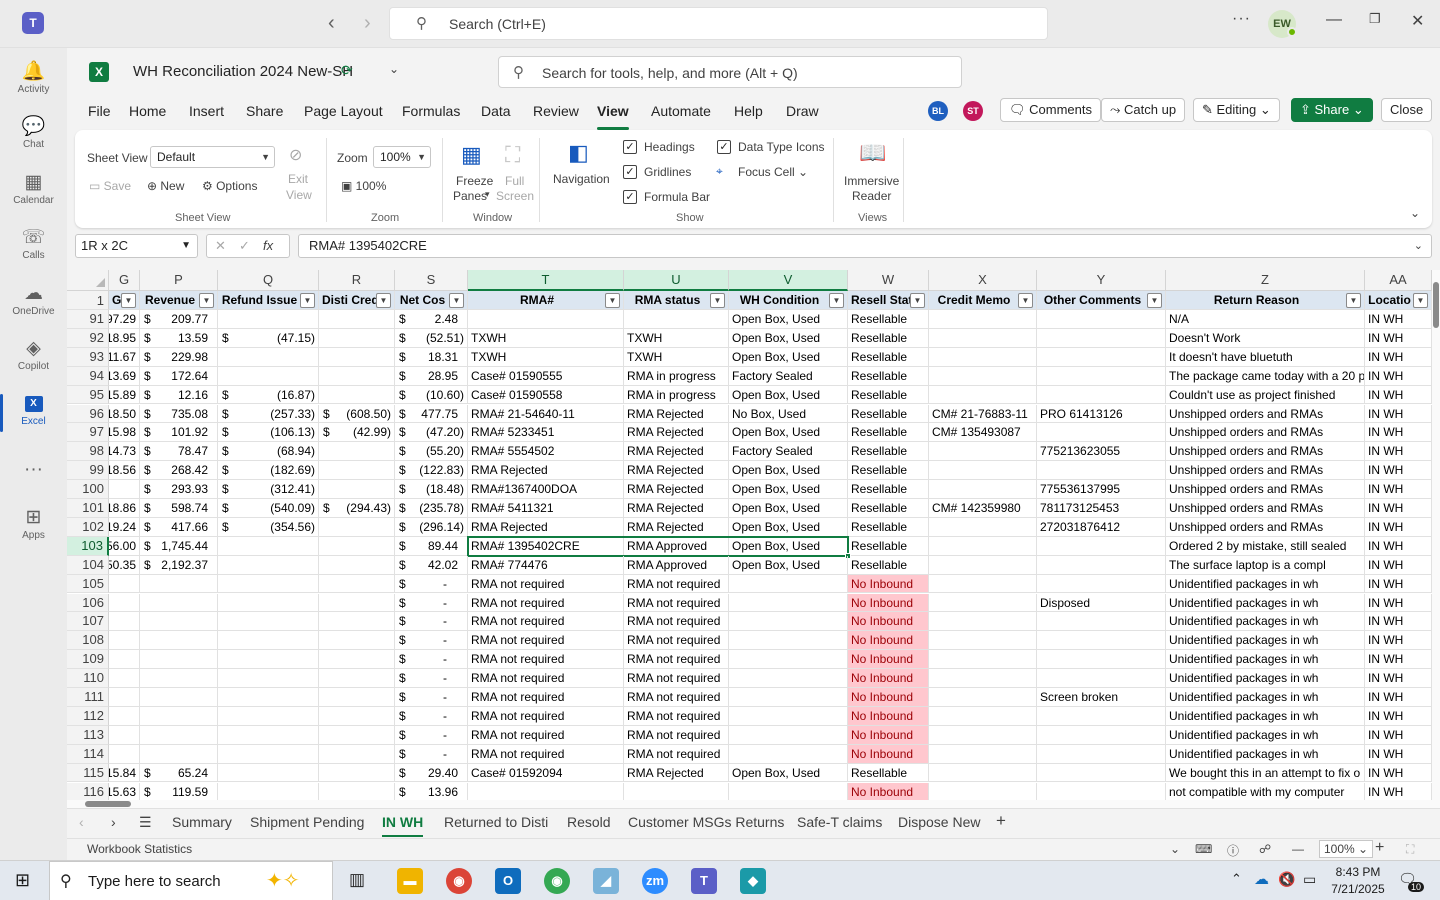 This screenshot has height=900, width=1440. What do you see at coordinates (546, 527) in the screenshot?
I see `table-cell: RMA Rejected` at bounding box center [546, 527].